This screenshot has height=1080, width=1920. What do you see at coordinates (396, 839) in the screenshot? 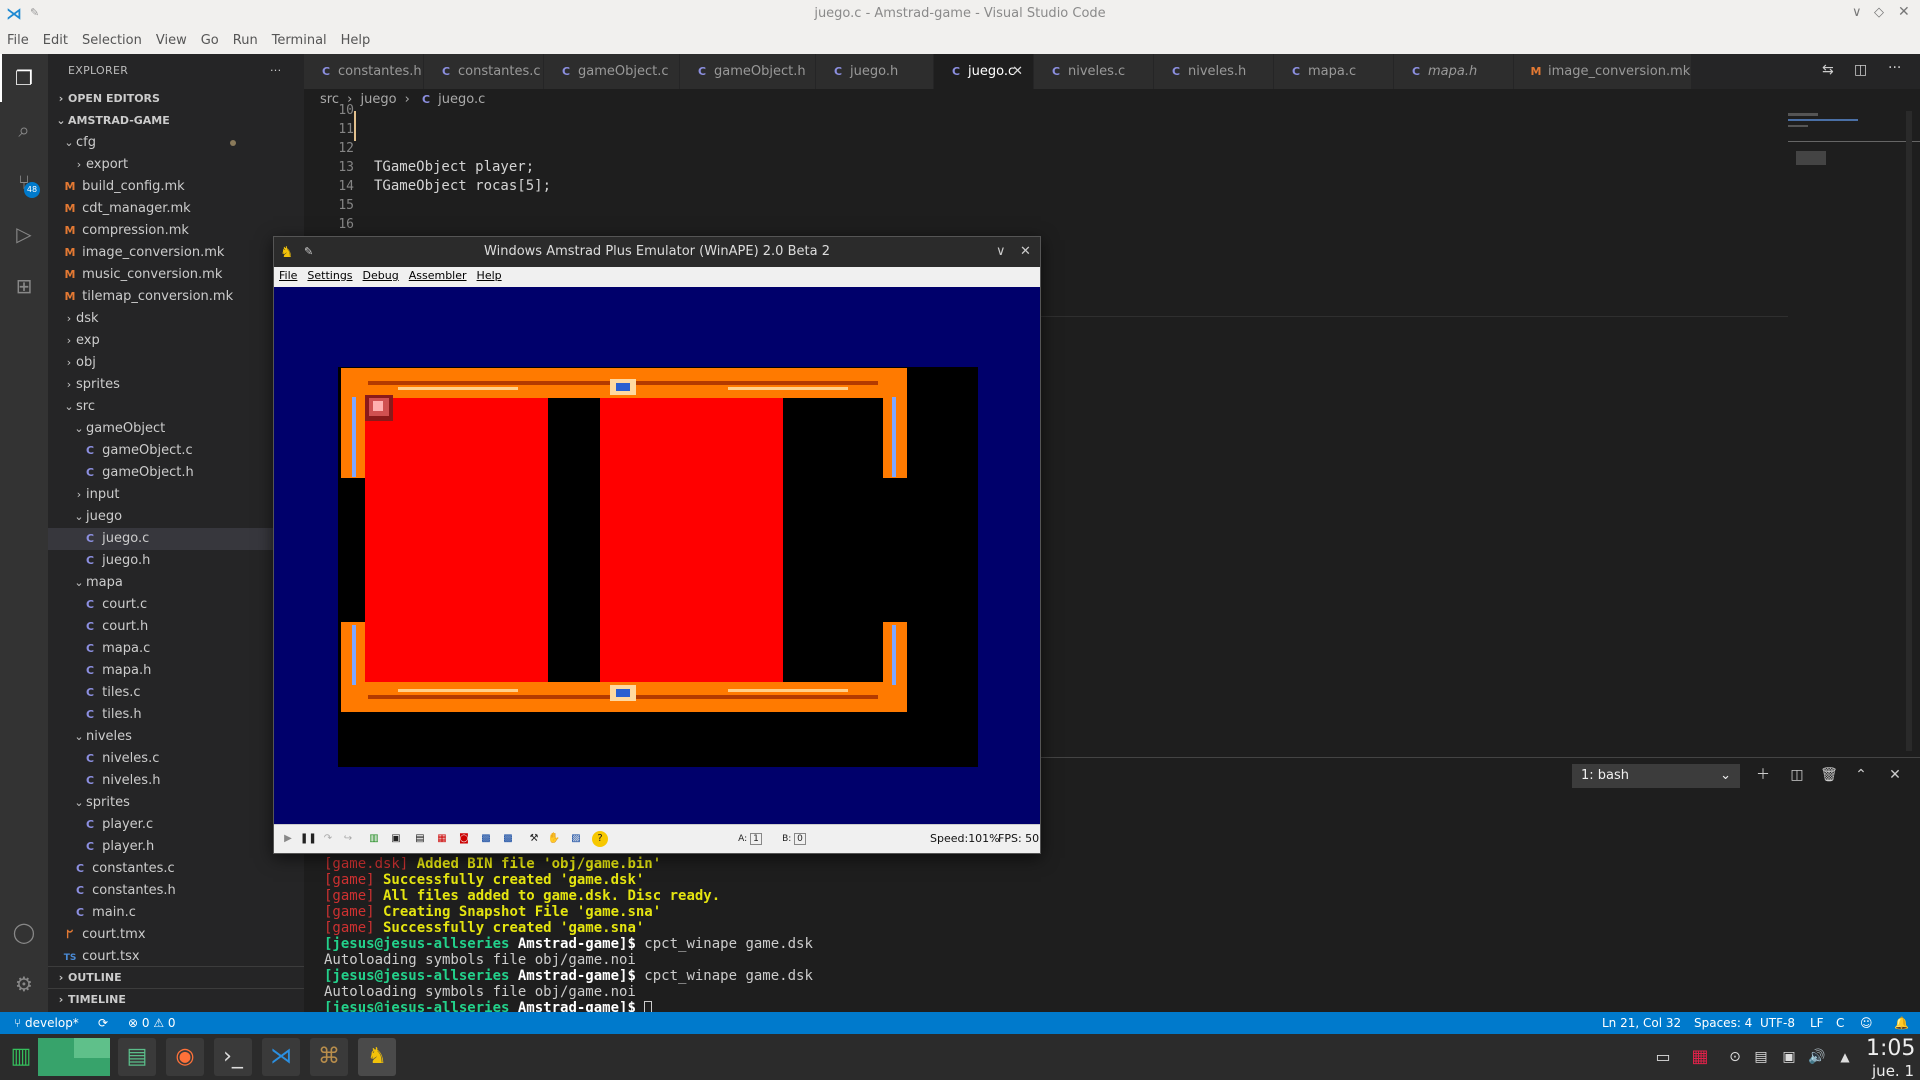
I see `debugger-icon: ▣` at bounding box center [396, 839].